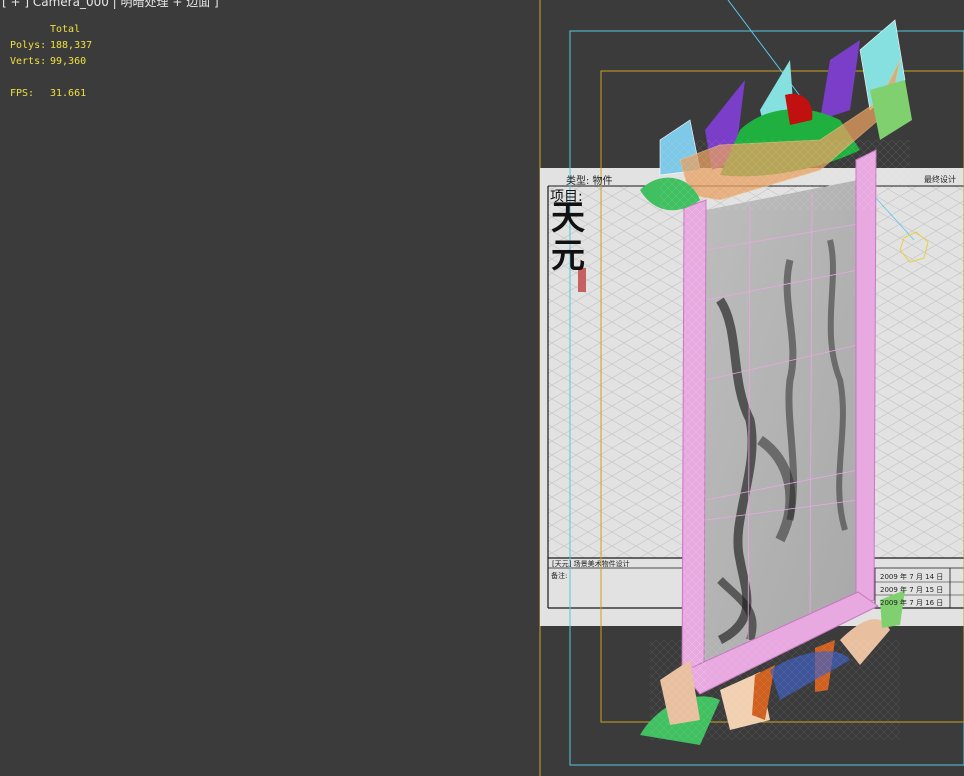 The width and height of the screenshot is (964, 776). Describe the element at coordinates (568, 256) in the screenshot. I see `calligraphy-bottom: 元` at that location.